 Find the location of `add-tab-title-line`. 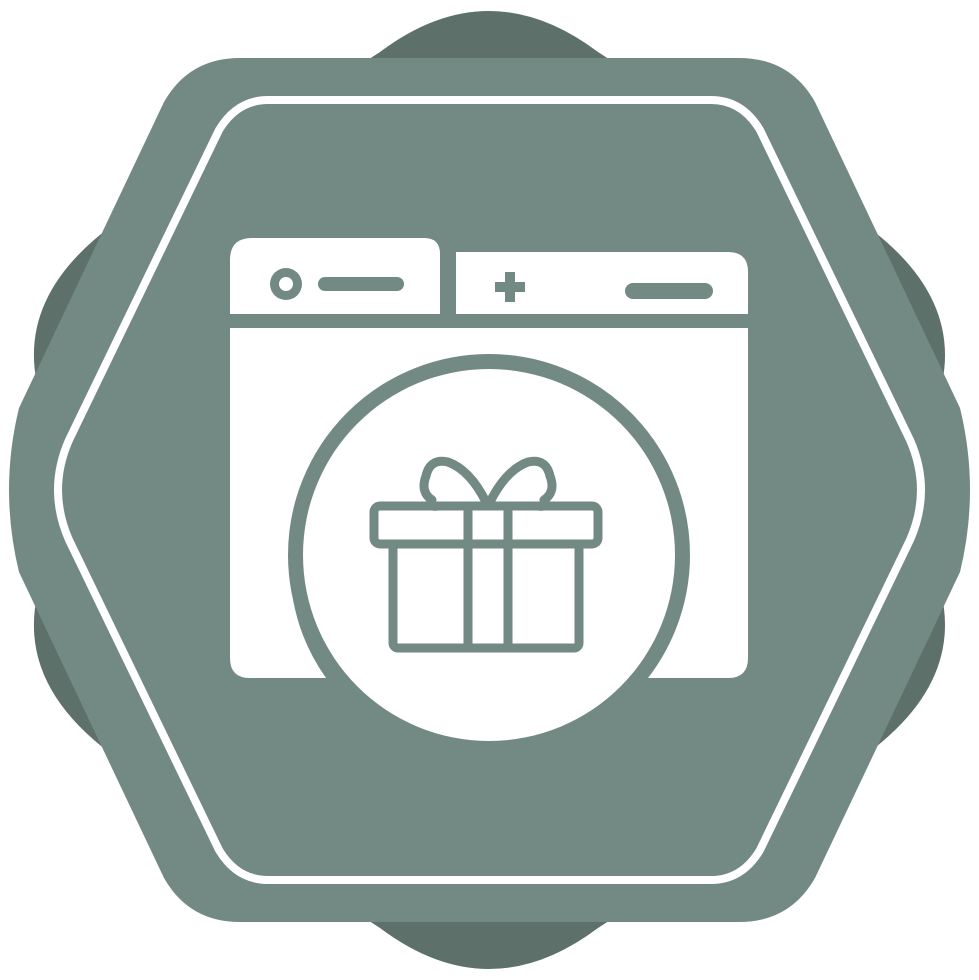

add-tab-title-line is located at coordinates (669, 291).